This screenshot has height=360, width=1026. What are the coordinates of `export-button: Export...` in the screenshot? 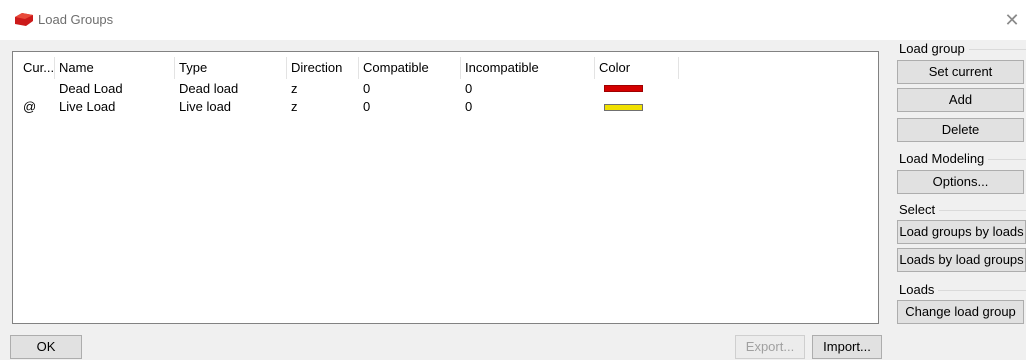 It's located at (770, 347).